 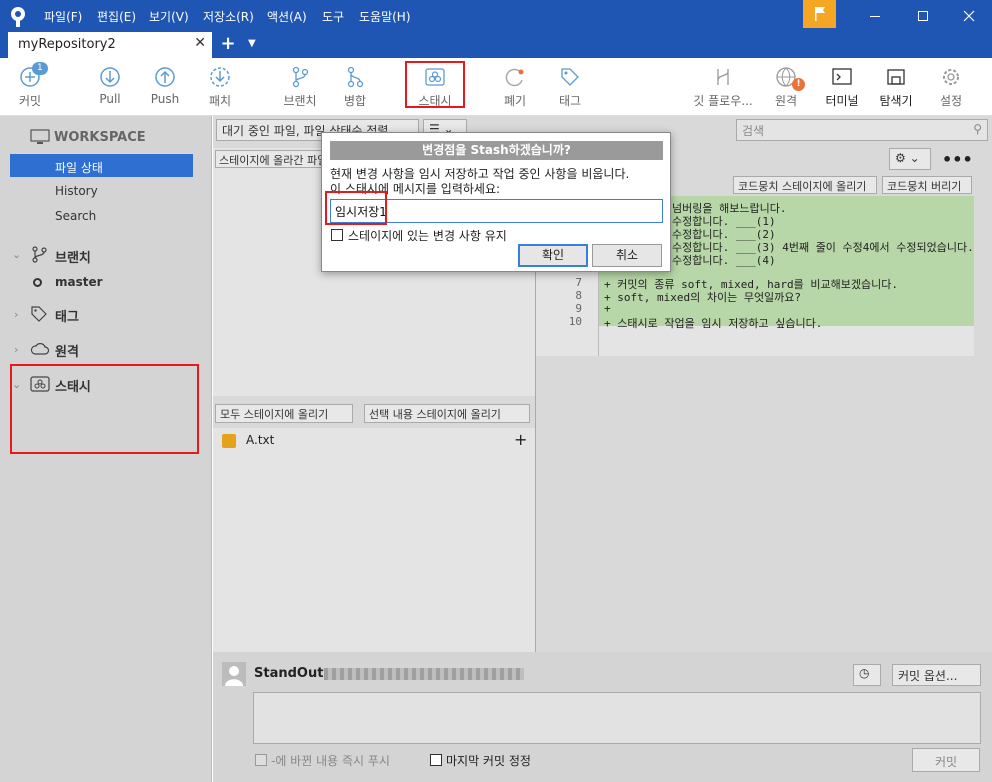 What do you see at coordinates (488, 761) in the screenshot?
I see `amend-label: 마지막 커밋 정정` at bounding box center [488, 761].